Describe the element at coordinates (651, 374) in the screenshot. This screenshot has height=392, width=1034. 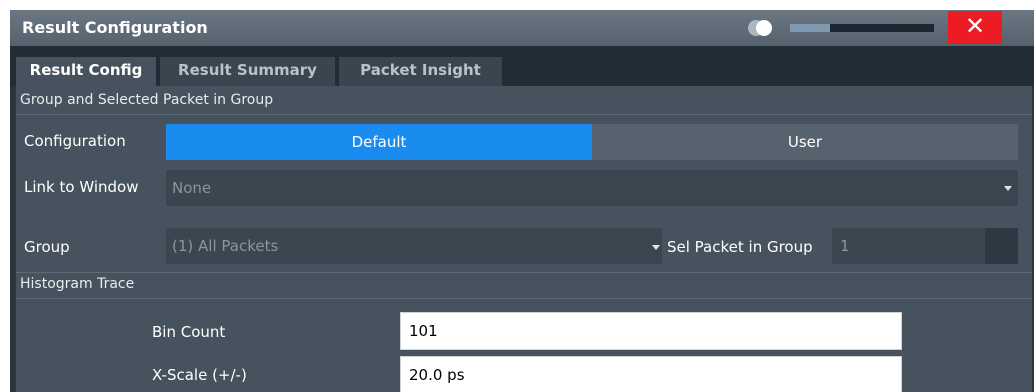
I see `x-scale-input: 20.0 ps` at that location.